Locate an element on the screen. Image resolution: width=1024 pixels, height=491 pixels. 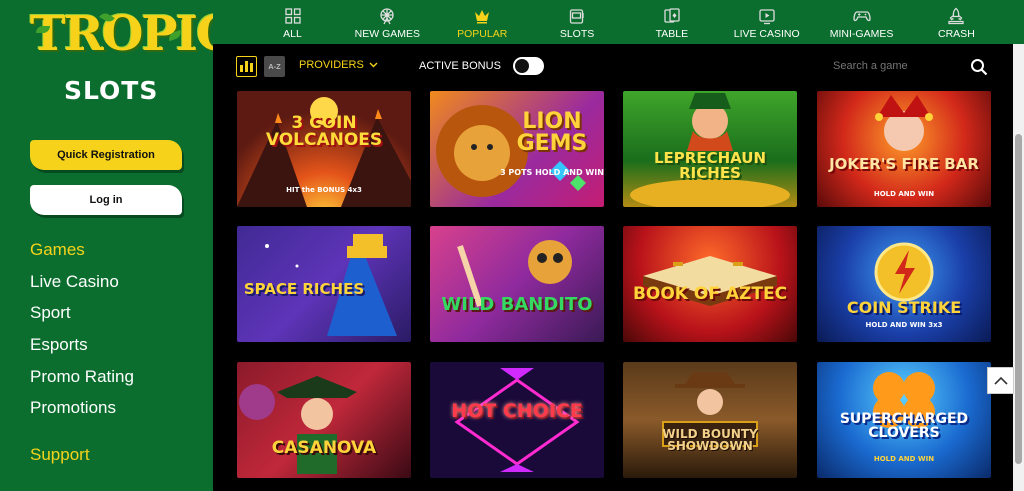
active-bonus-toggle is located at coordinates (528, 66).